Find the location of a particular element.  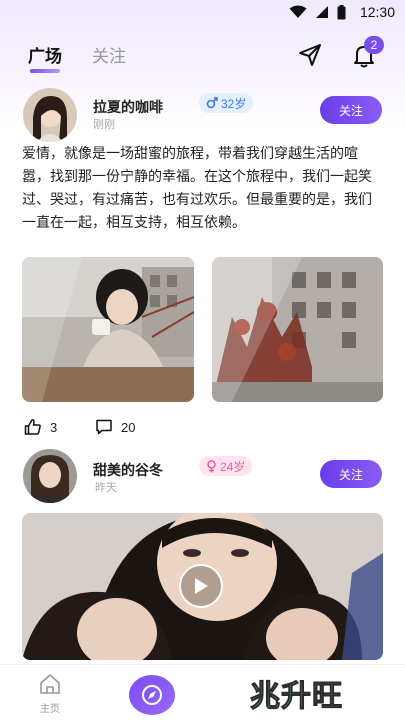

send-button is located at coordinates (310, 55).